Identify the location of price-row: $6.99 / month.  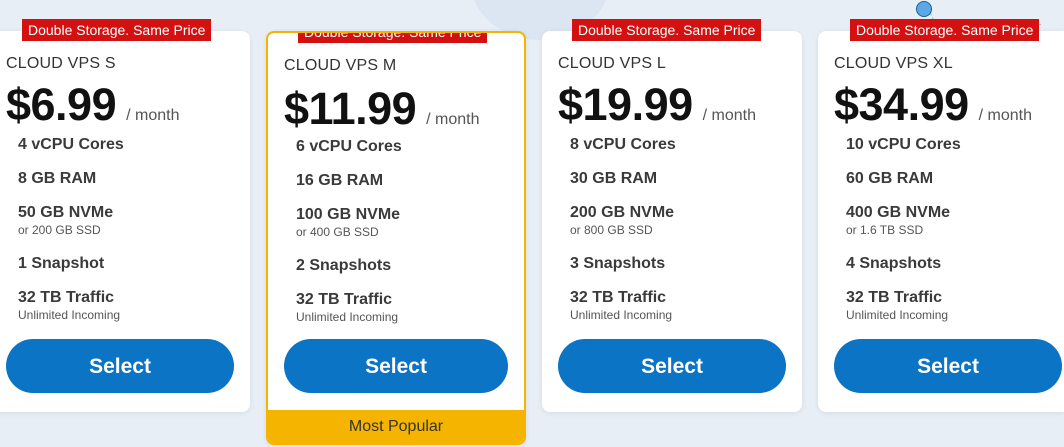
(92, 105).